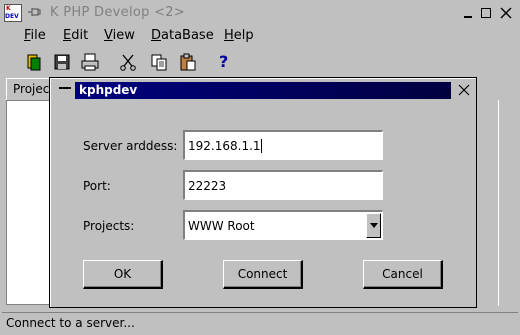 This screenshot has height=335, width=520. Describe the element at coordinates (283, 145) in the screenshot. I see `server-address-input: 192.168.1.1` at that location.